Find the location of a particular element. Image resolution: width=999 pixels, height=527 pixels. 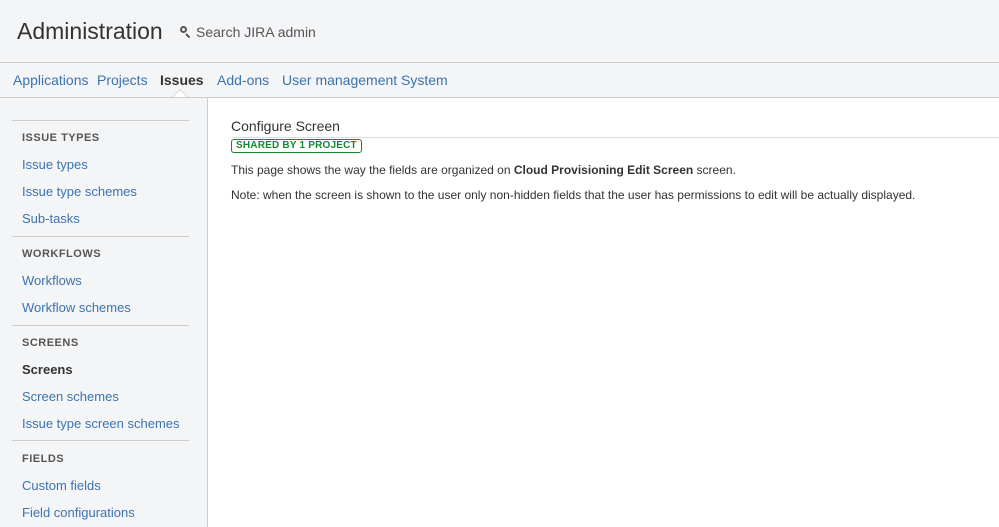

search-icon is located at coordinates (186, 32).